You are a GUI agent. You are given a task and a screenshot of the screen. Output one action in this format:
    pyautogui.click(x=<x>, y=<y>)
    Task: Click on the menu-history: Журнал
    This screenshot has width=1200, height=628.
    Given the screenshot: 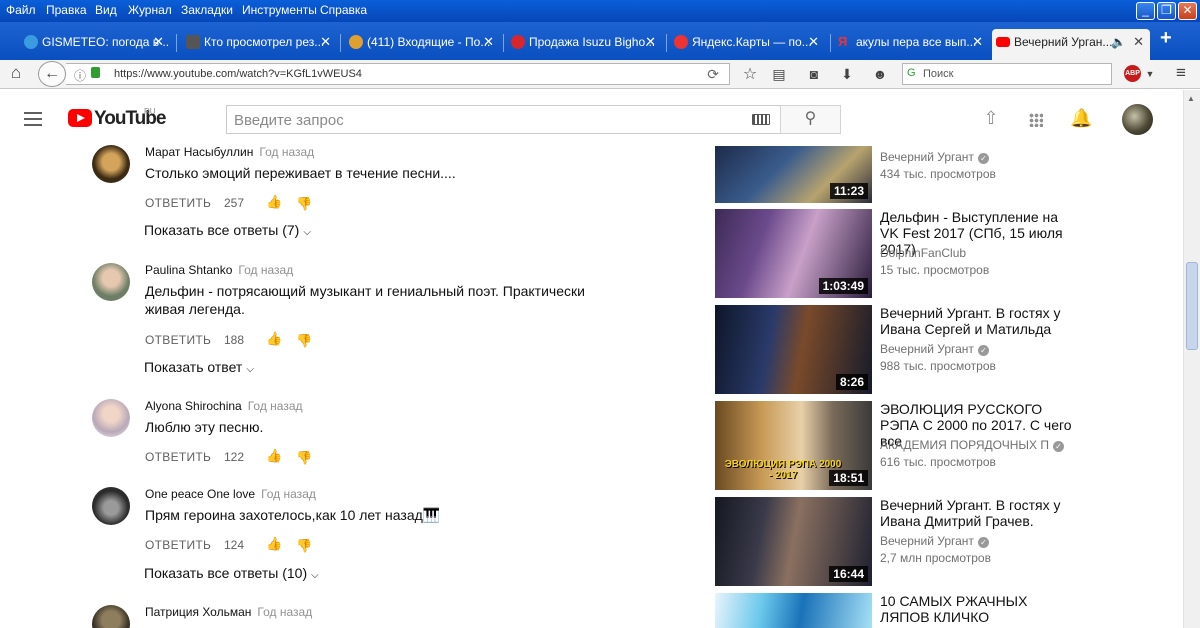 What is the action you would take?
    pyautogui.click(x=150, y=10)
    